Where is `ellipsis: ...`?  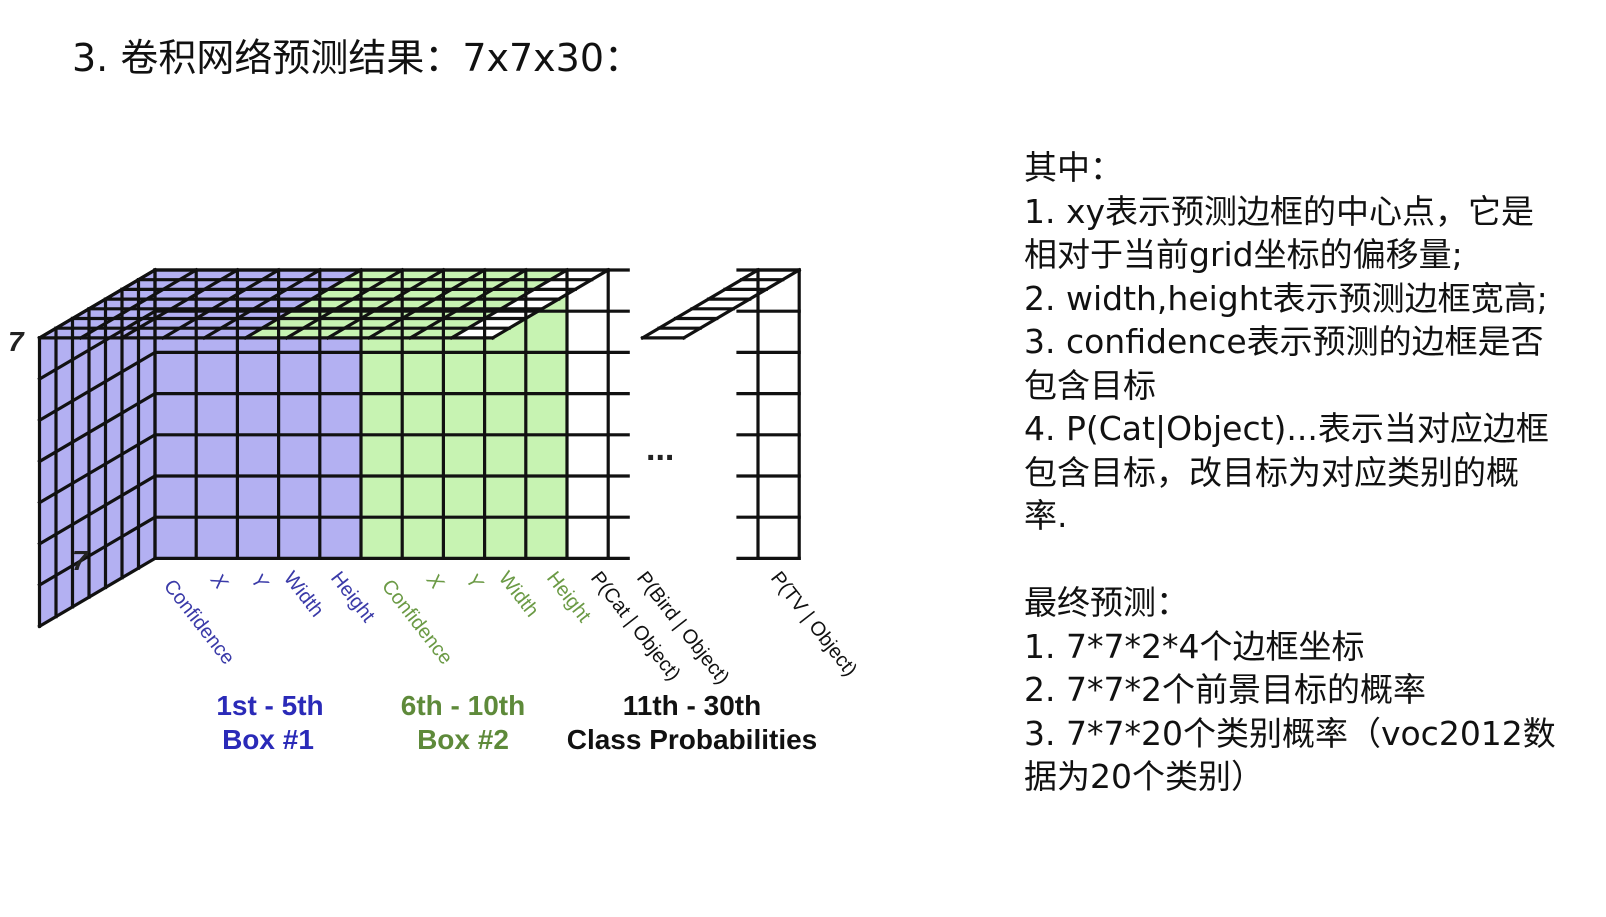
ellipsis: ... is located at coordinates (660, 449).